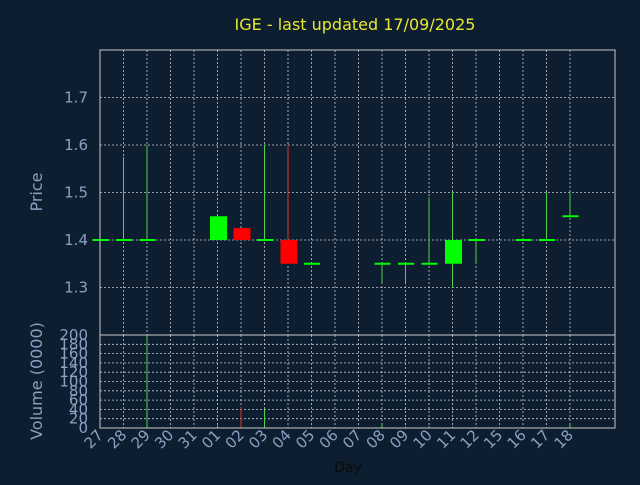  What do you see at coordinates (73, 335) in the screenshot?
I see `volume-tick-label: 200` at bounding box center [73, 335].